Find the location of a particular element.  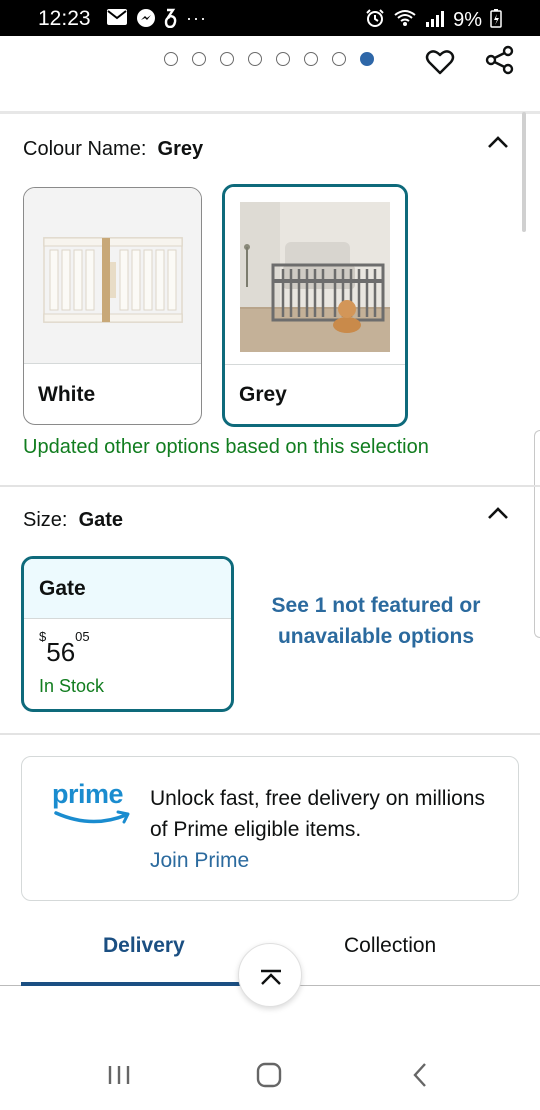

join-prime-link: Join Prime is located at coordinates (320, 860).